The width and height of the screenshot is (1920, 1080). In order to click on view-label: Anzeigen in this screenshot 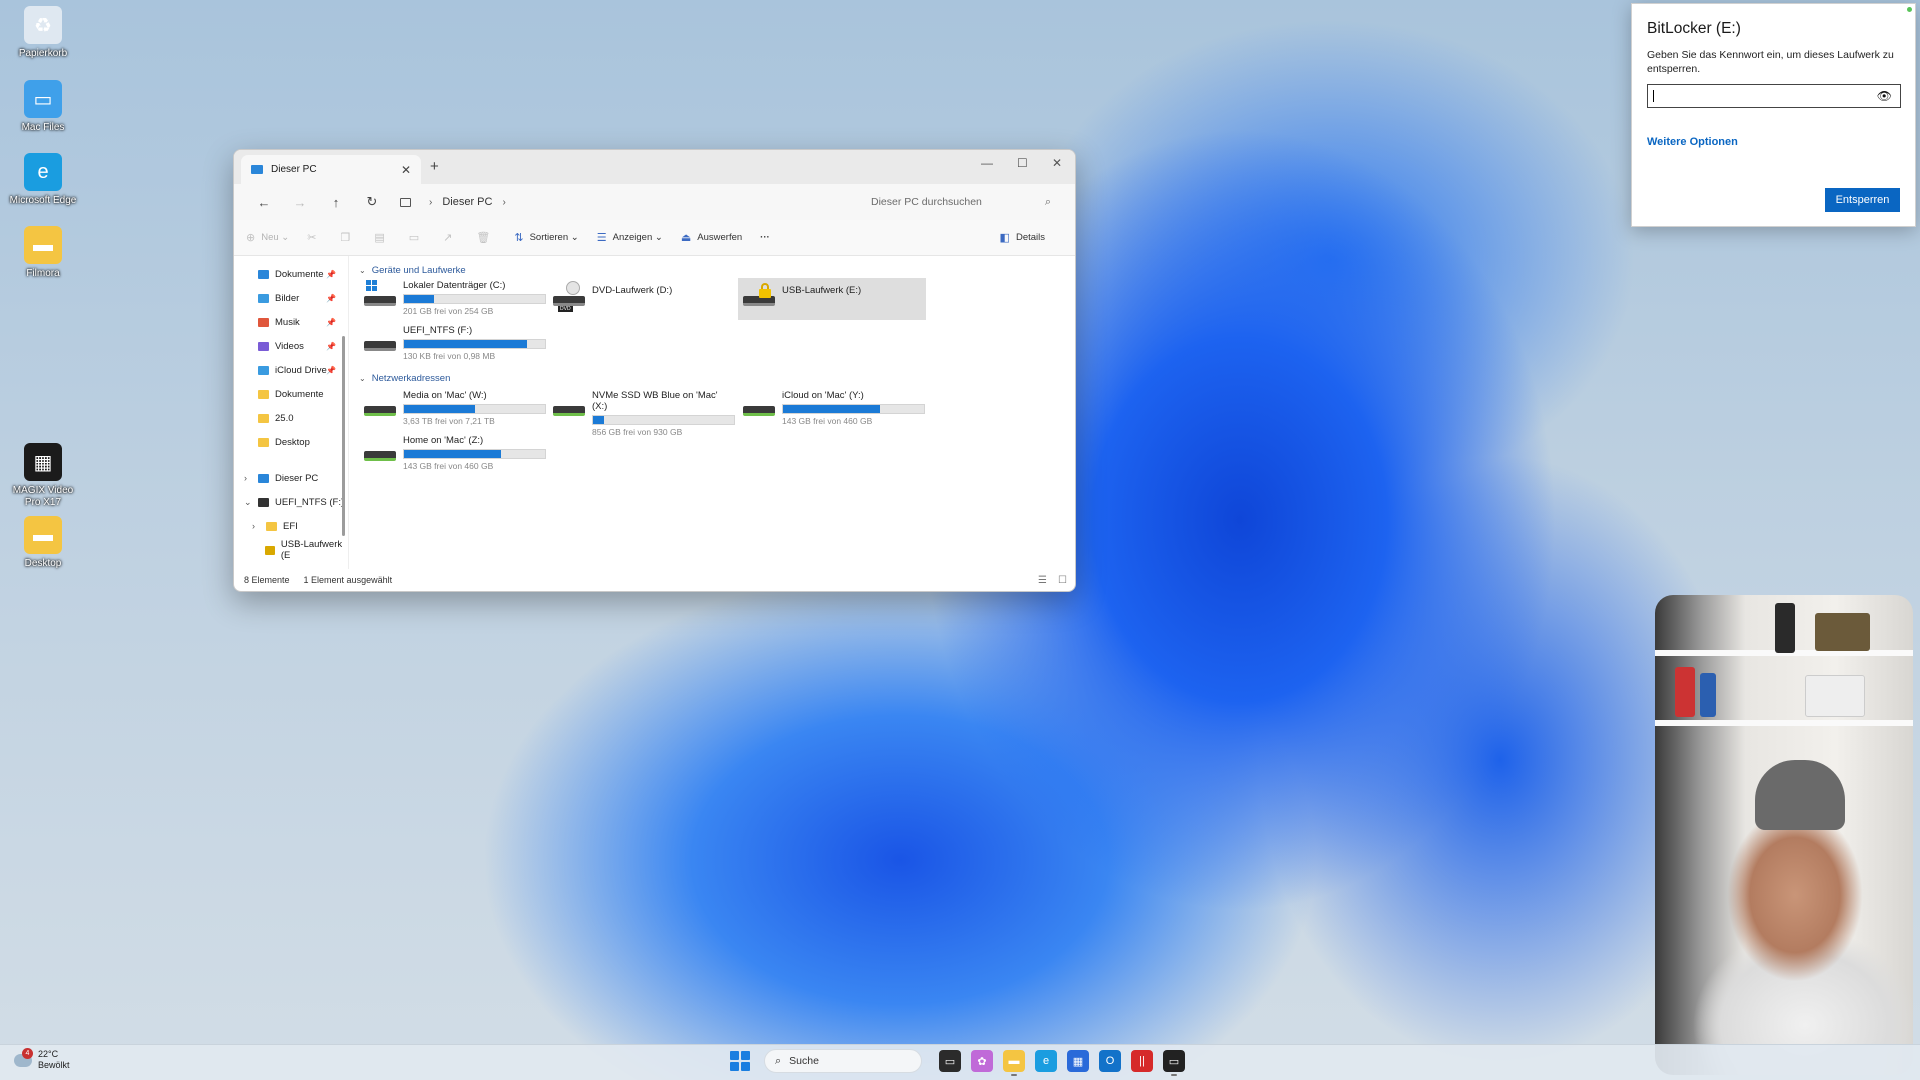, I will do `click(632, 237)`.